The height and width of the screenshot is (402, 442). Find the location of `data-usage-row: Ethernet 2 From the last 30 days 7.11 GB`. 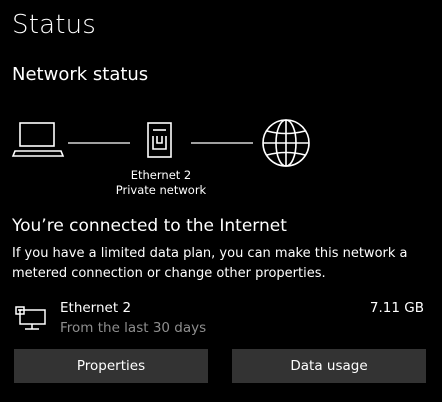

data-usage-row: Ethernet 2 From the last 30 days 7.11 GB is located at coordinates (221, 320).